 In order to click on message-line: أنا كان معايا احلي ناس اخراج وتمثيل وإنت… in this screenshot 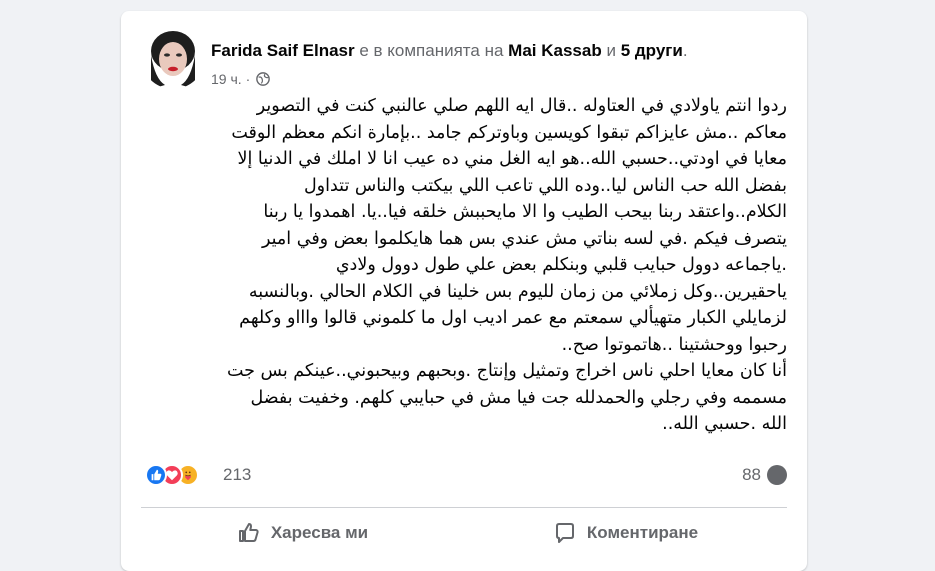, I will do `click(506, 371)`.